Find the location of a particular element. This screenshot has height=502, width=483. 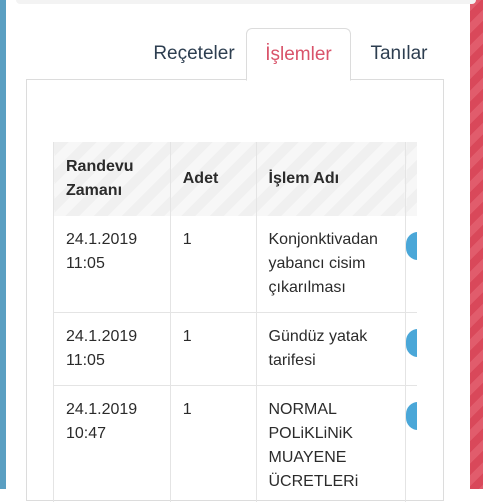

right-accent-strip is located at coordinates (476, 244).